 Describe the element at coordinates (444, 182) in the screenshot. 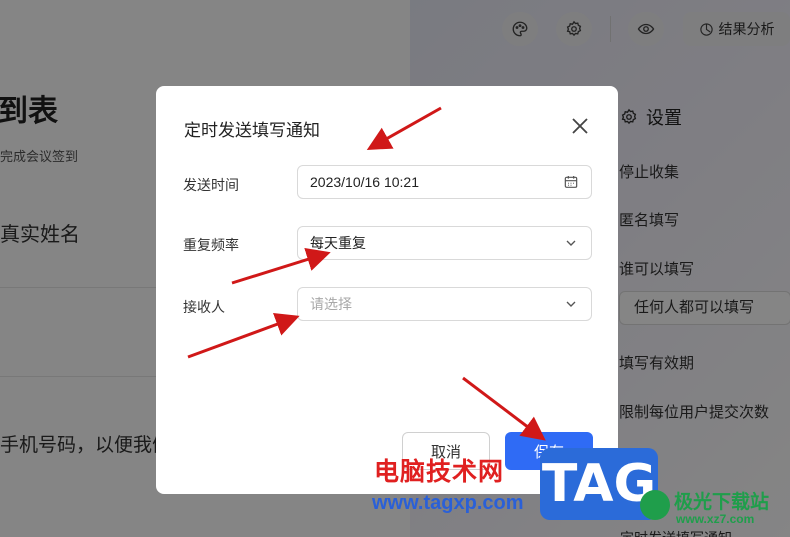

I see `send-time-picker: 2023/10/16 10:21` at that location.